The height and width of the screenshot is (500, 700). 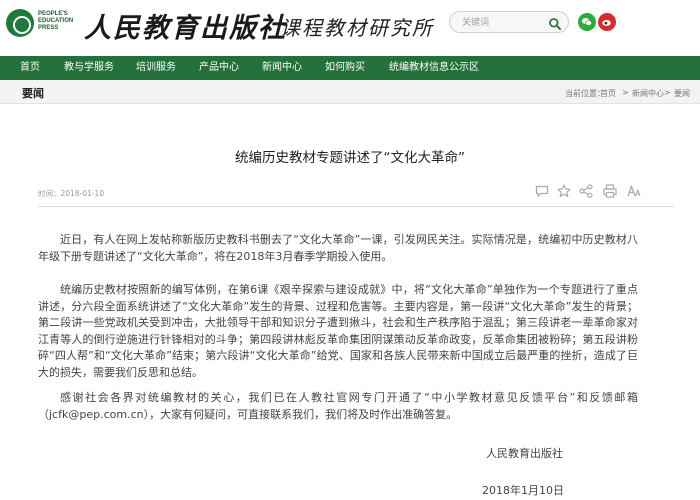 I want to click on site-header: PEOPLE'S EDUCATION PRESS 人民教育出版社 课程教材研究所, so click(x=350, y=25).